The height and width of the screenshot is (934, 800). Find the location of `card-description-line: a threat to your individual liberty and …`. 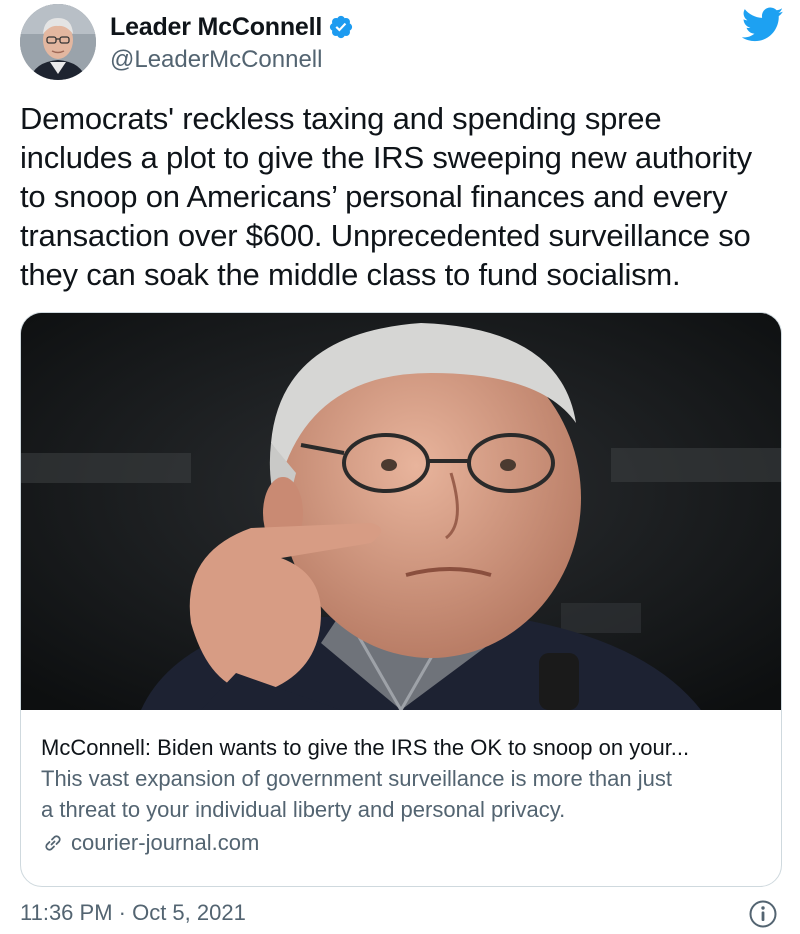

card-description-line: a threat to your individual liberty and … is located at coordinates (303, 809).